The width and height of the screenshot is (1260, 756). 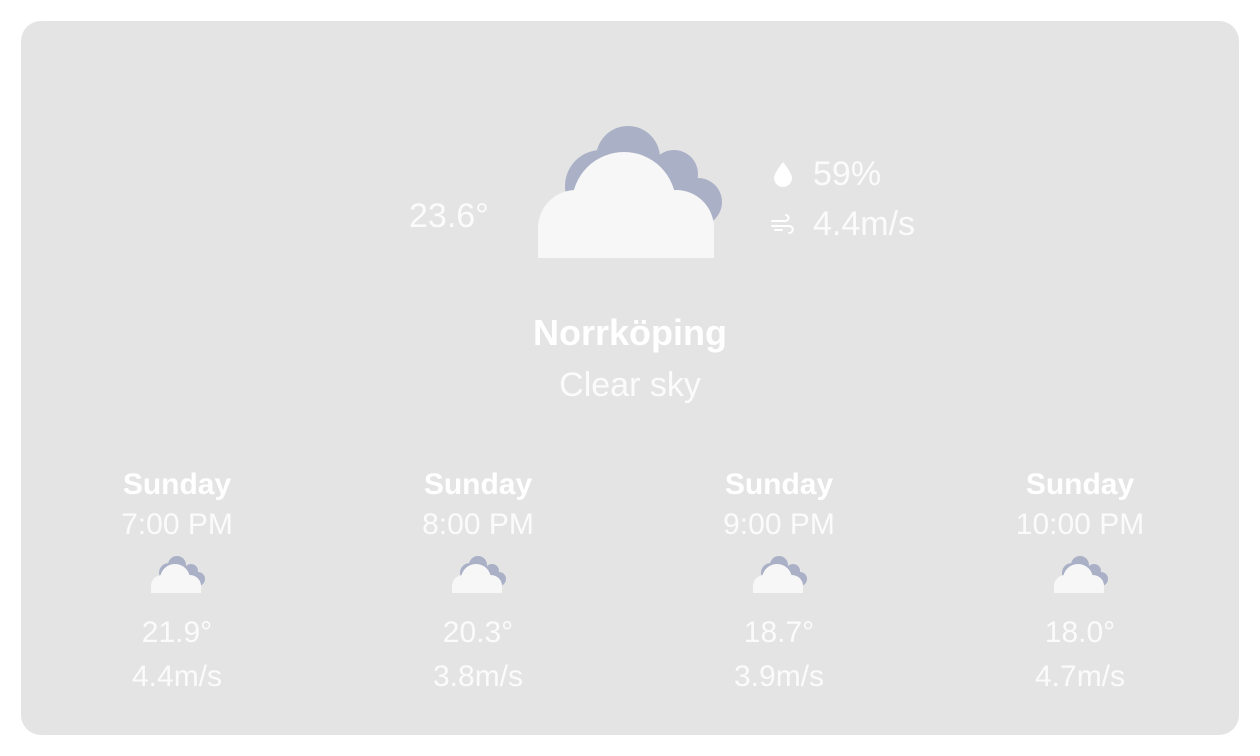 I want to click on forecast-temperature: 18.0°, so click(x=1080, y=632).